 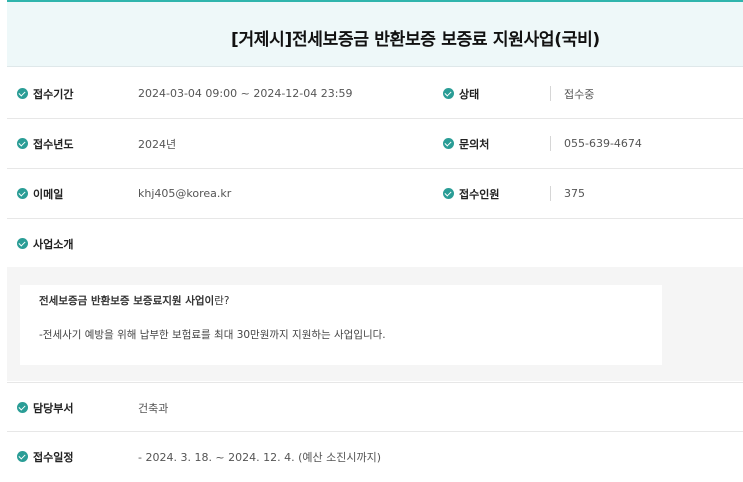 I want to click on label-text: 담당부서, so click(x=53, y=408).